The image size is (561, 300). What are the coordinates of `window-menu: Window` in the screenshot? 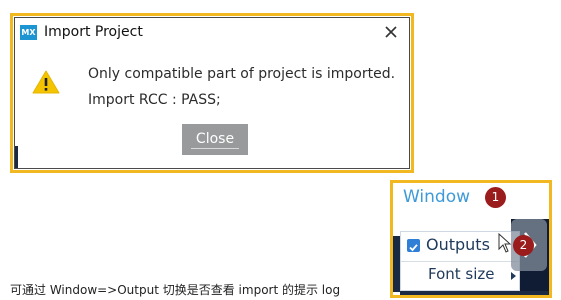 It's located at (436, 197).